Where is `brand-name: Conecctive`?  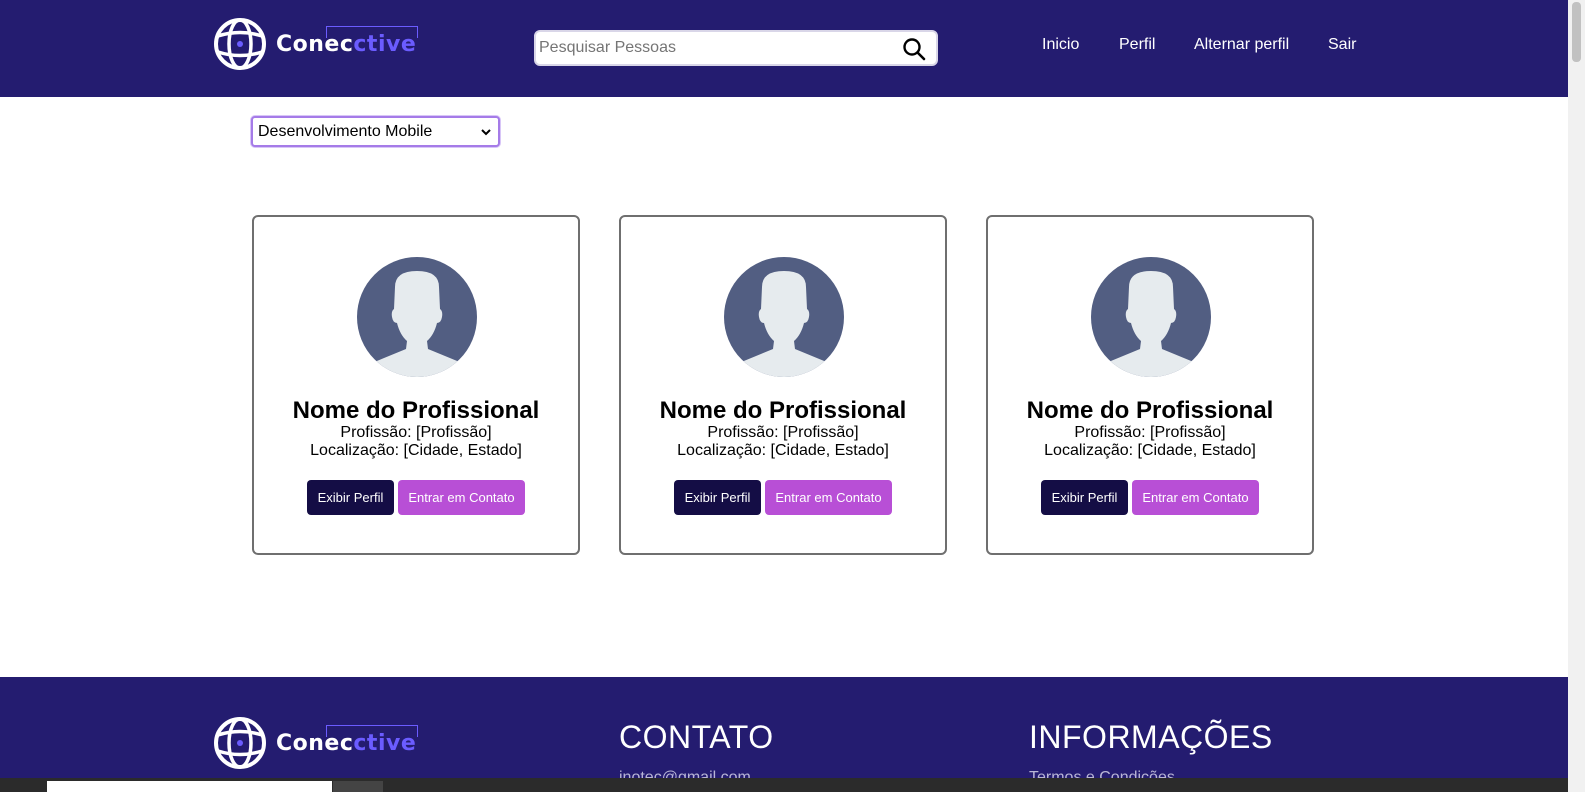 brand-name: Conecctive is located at coordinates (347, 740).